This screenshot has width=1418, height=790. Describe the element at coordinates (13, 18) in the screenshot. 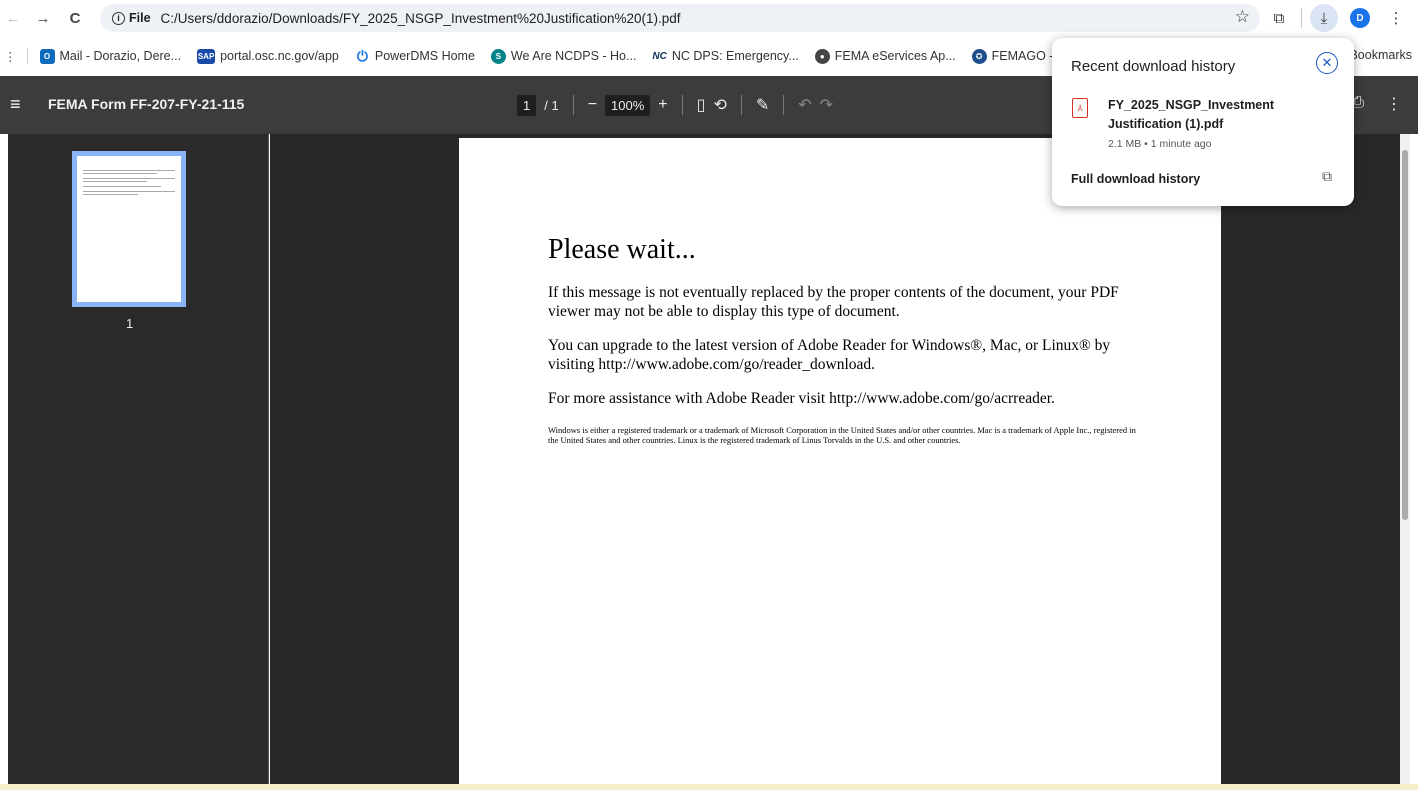

I see `back-icon: ←` at that location.